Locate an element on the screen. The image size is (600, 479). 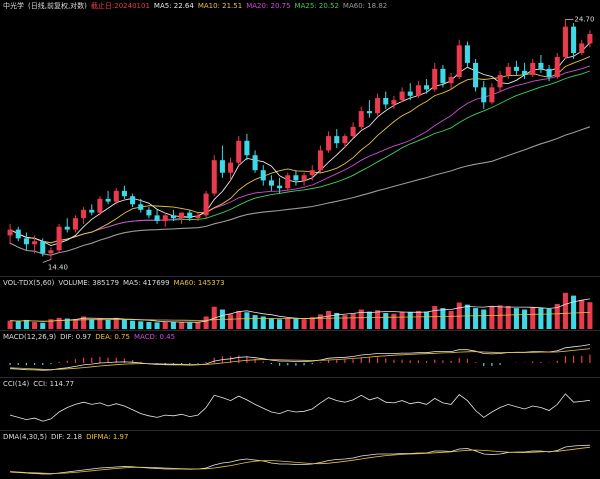
low-marker is located at coordinates (47, 261).